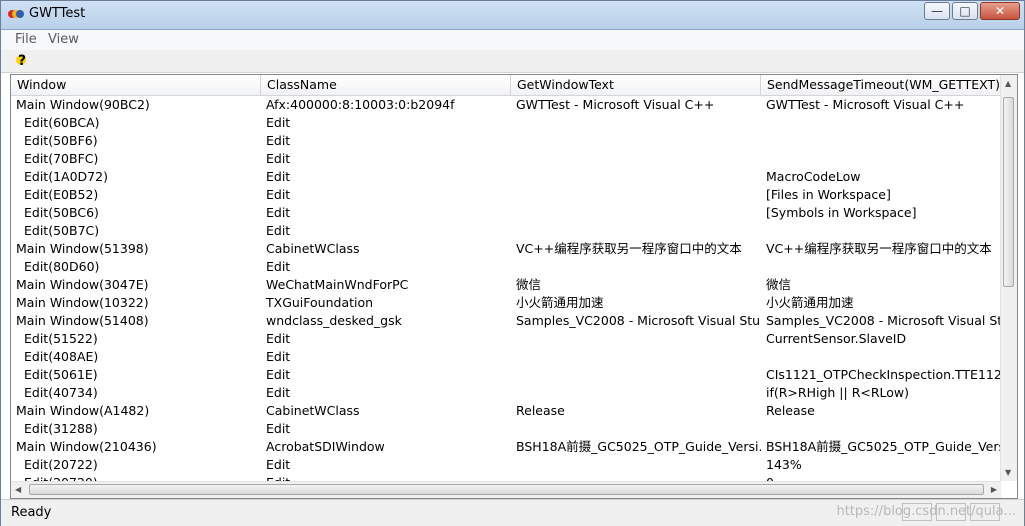  What do you see at coordinates (61, 194) in the screenshot?
I see `cell-window: Edit(E0B52)` at bounding box center [61, 194].